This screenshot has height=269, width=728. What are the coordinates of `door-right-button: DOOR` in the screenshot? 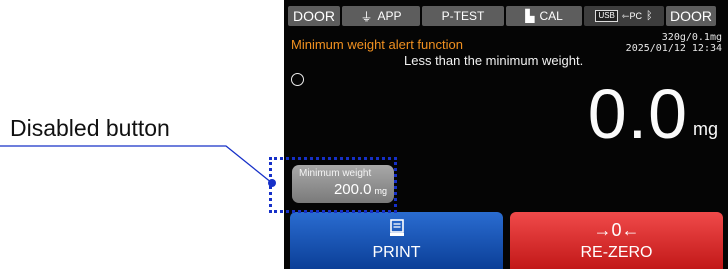 It's located at (691, 16).